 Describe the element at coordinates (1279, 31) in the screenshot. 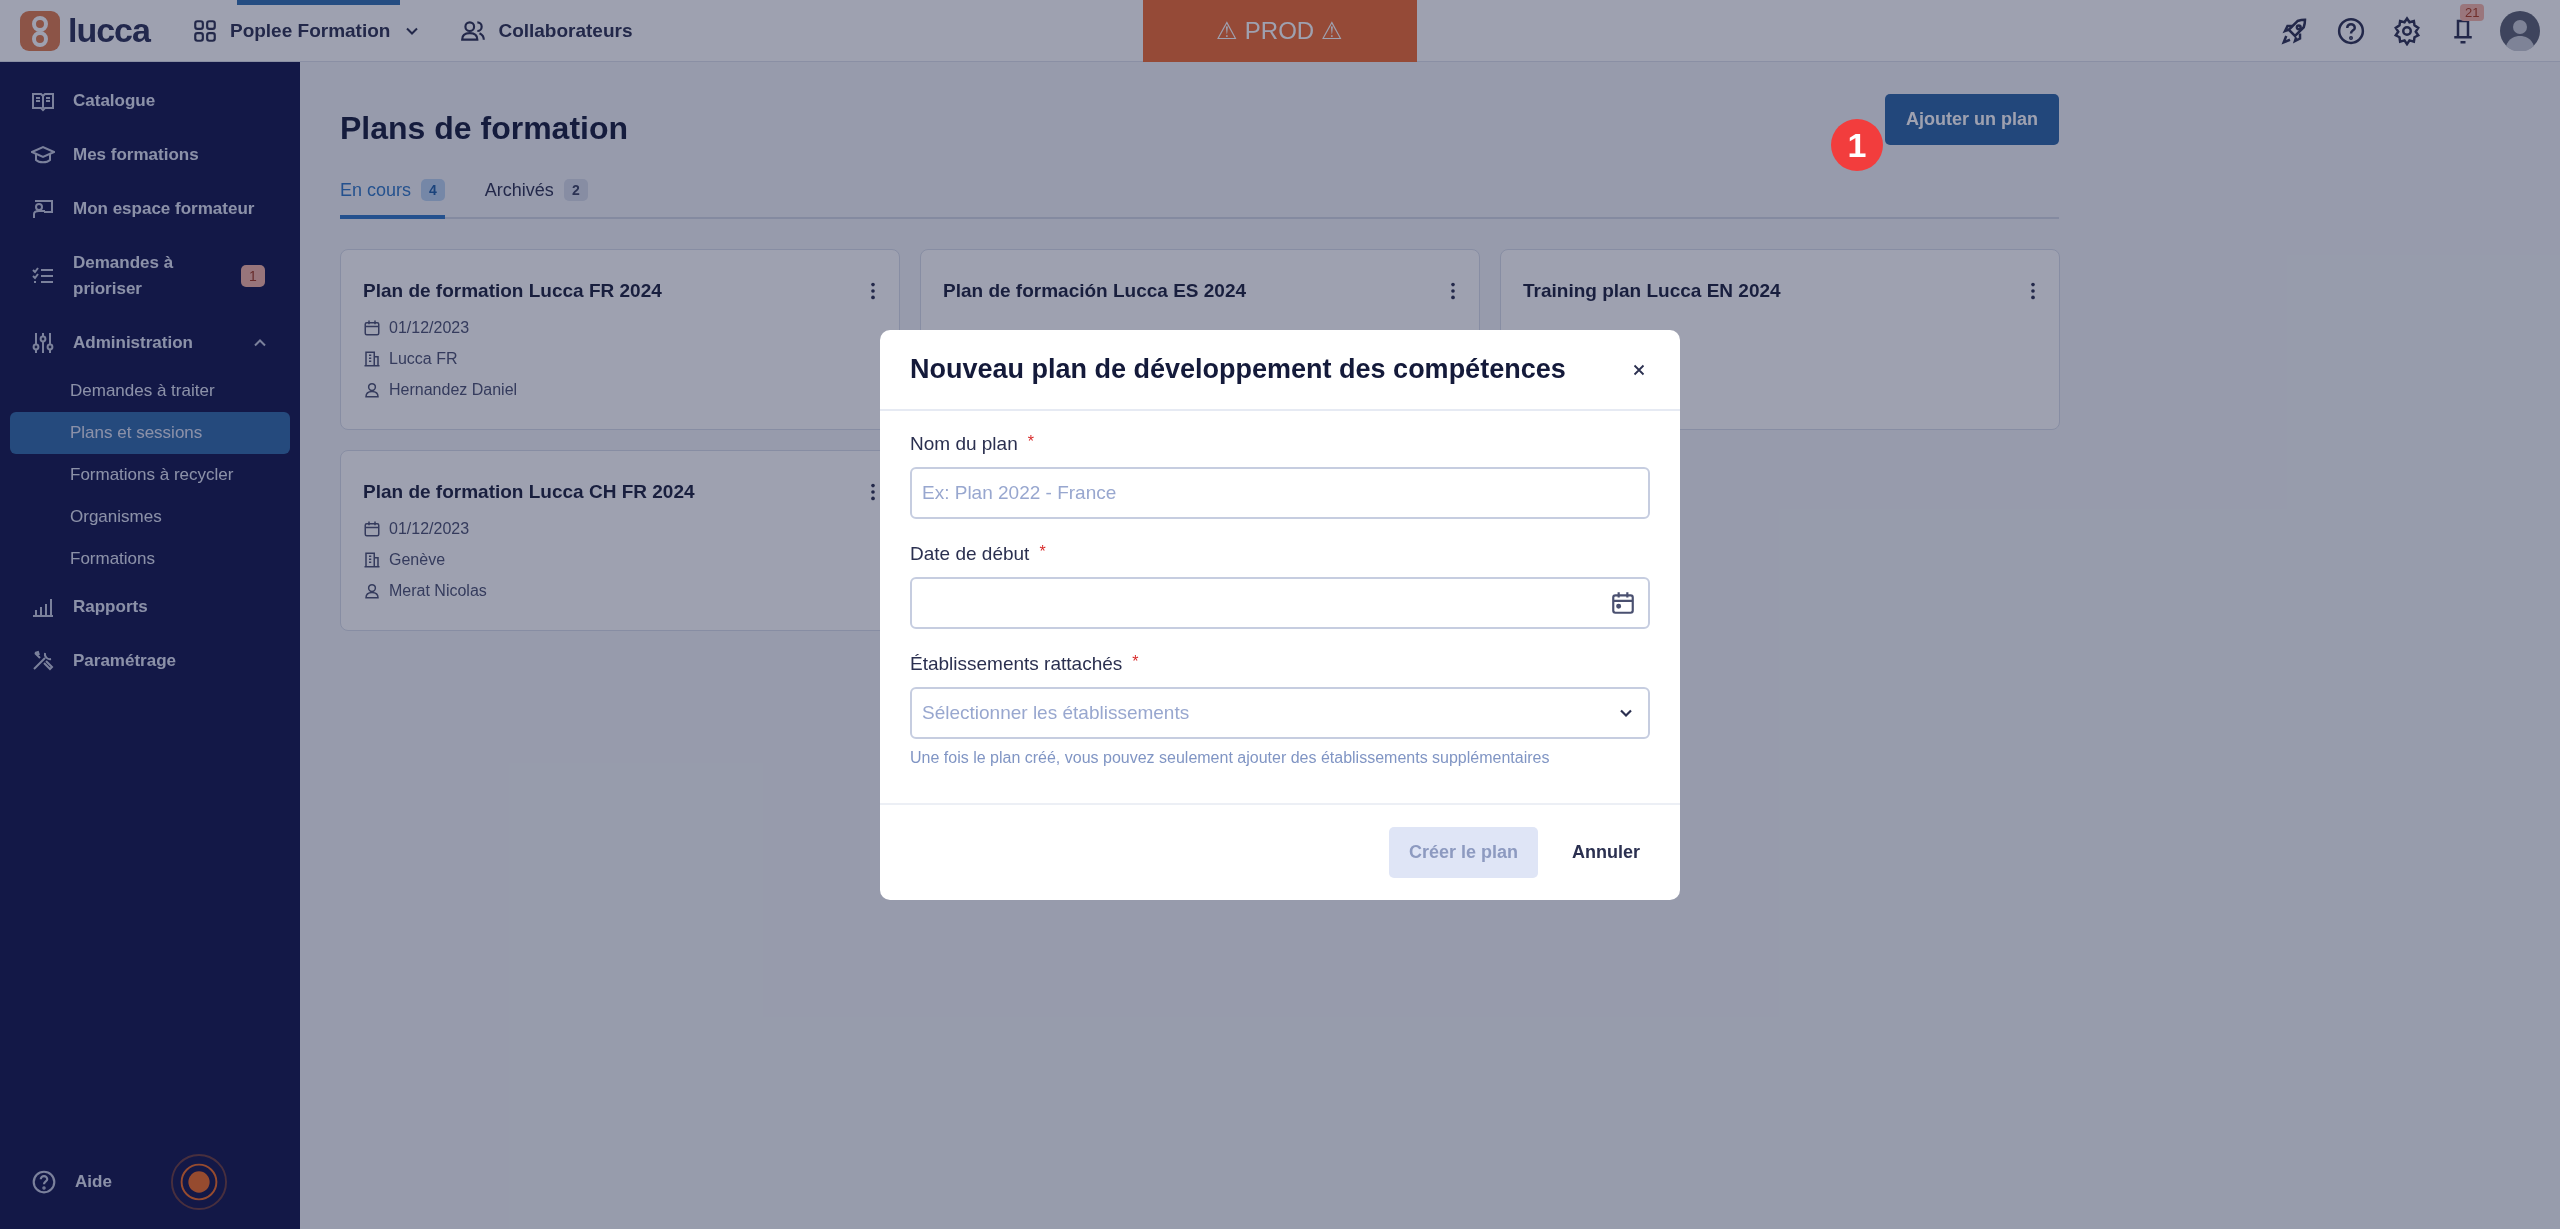

I see `environment-banner: ⚠ PROD ⚠` at that location.